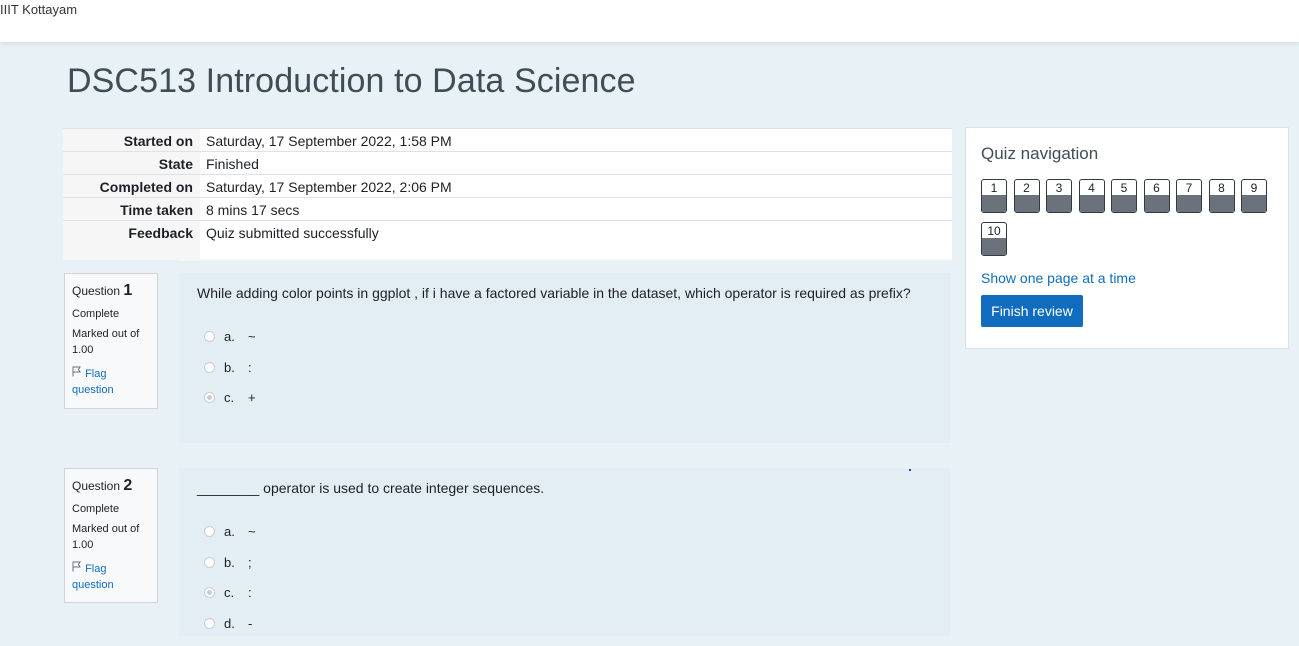 The height and width of the screenshot is (646, 1299). I want to click on summary-label: Started on, so click(128, 141).